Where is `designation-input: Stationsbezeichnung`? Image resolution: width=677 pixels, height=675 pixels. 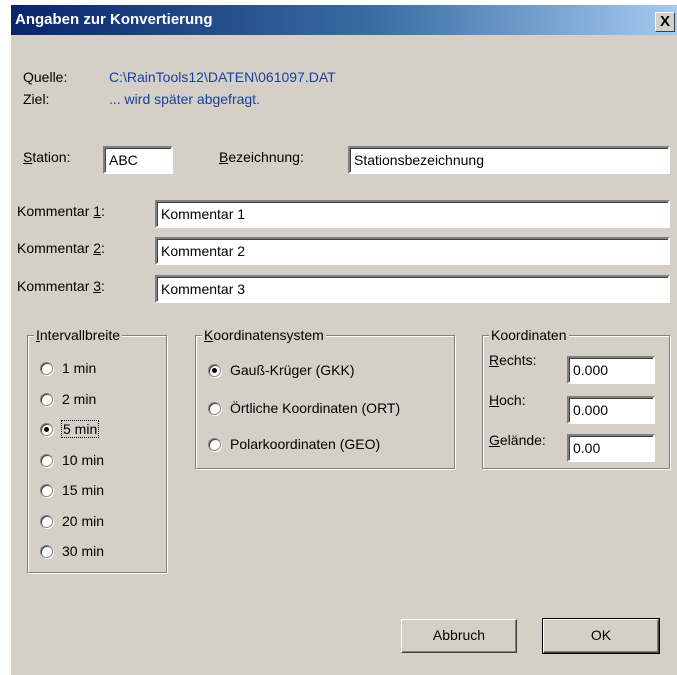
designation-input: Stationsbezeichnung is located at coordinates (509, 160).